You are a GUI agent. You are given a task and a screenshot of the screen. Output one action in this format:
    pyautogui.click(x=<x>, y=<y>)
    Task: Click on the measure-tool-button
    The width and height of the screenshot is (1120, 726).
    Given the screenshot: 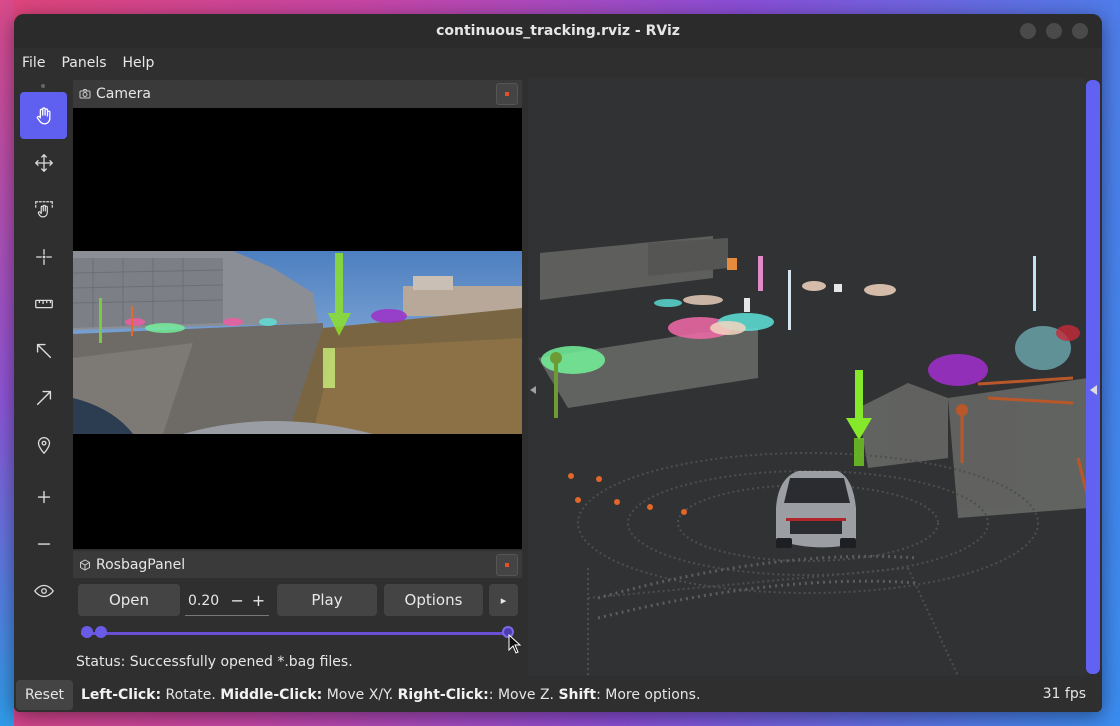 What is the action you would take?
    pyautogui.click(x=43, y=303)
    